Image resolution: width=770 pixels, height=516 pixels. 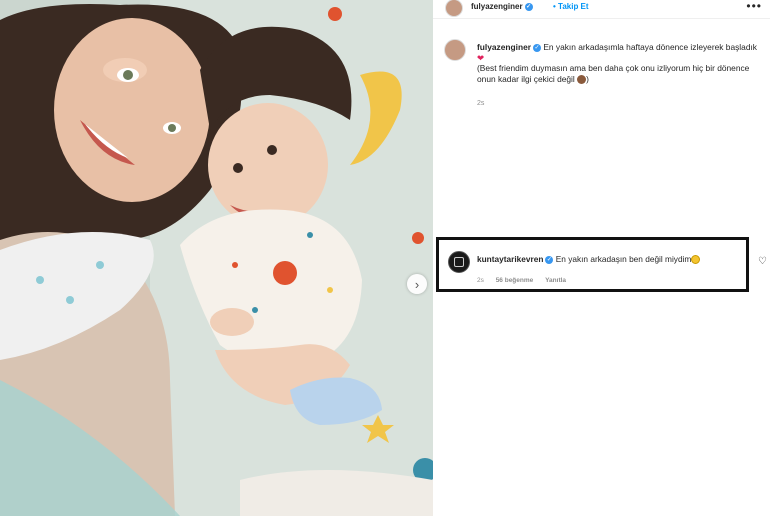 What do you see at coordinates (481, 103) in the screenshot?
I see `caption-timestamp: 2s` at bounding box center [481, 103].